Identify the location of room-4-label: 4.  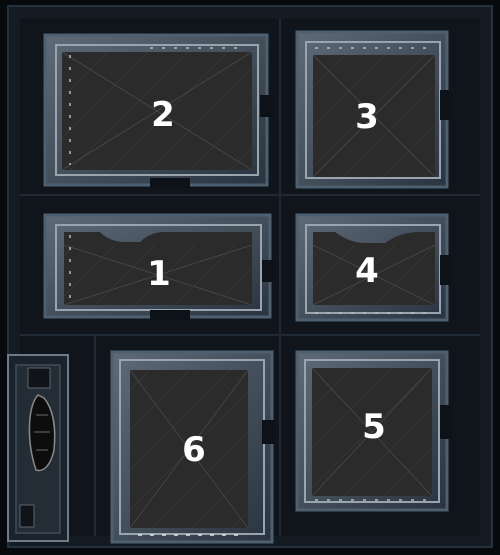
(367, 271).